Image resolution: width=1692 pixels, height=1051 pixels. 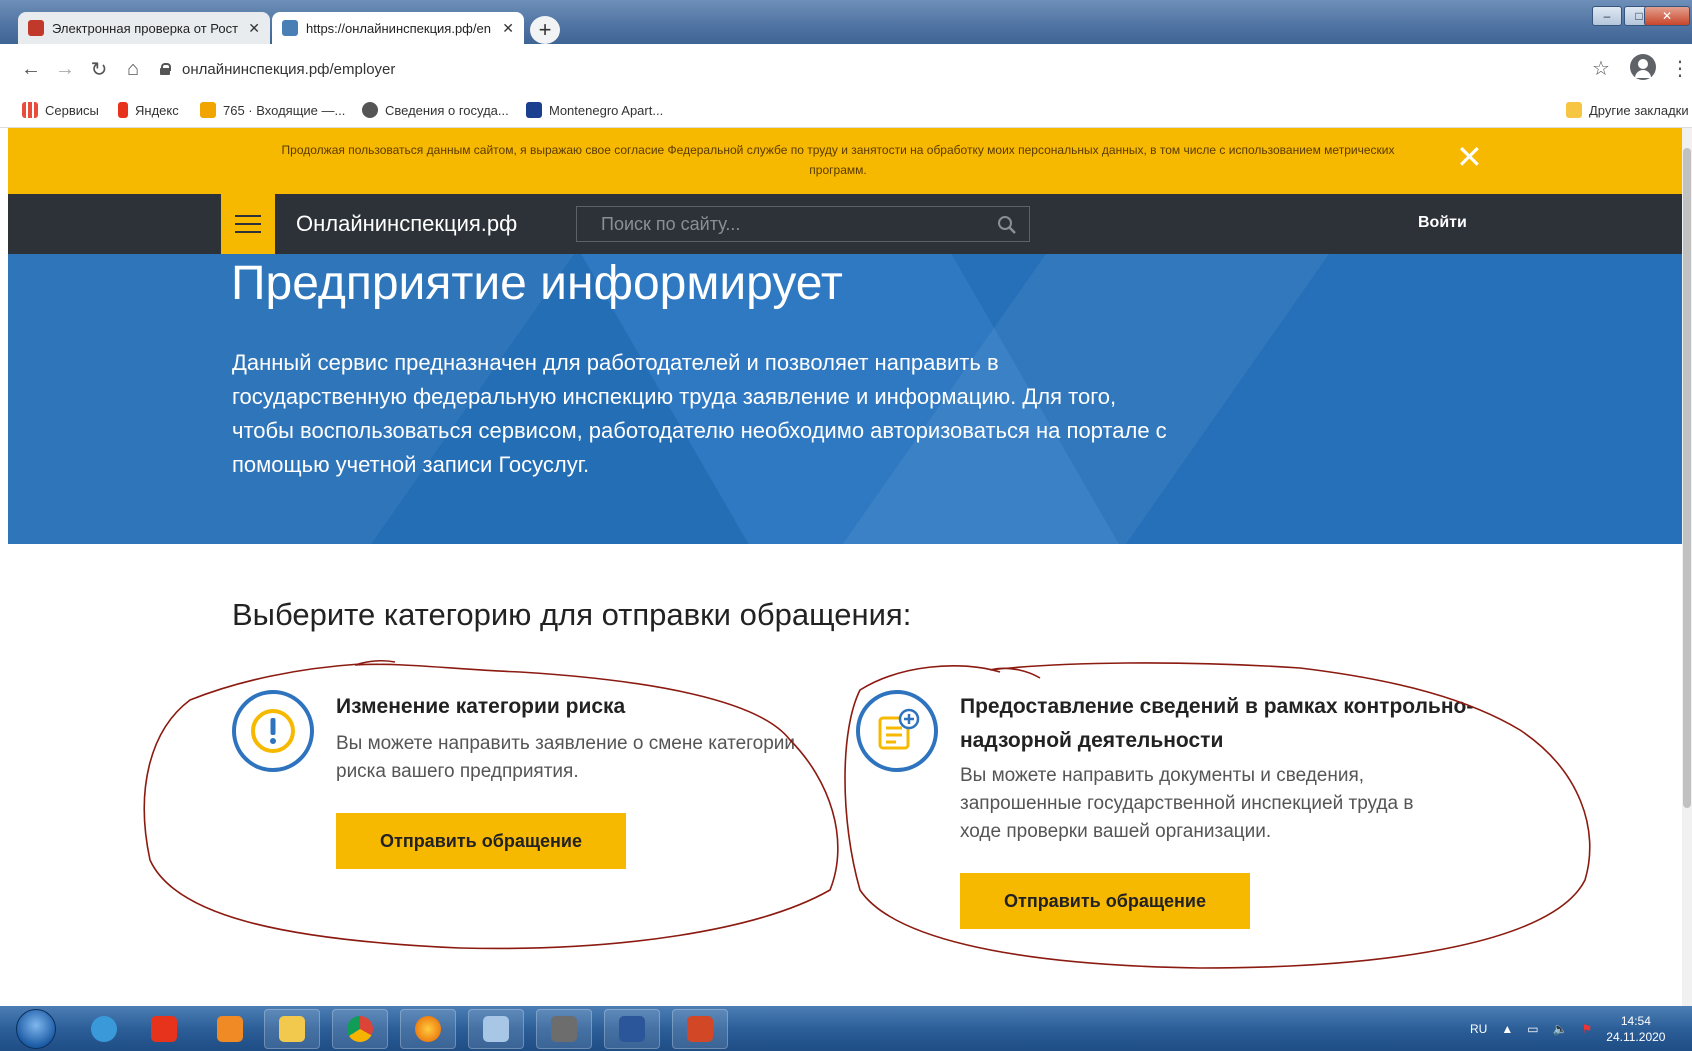 What do you see at coordinates (1007, 225) in the screenshot?
I see `search-icon` at bounding box center [1007, 225].